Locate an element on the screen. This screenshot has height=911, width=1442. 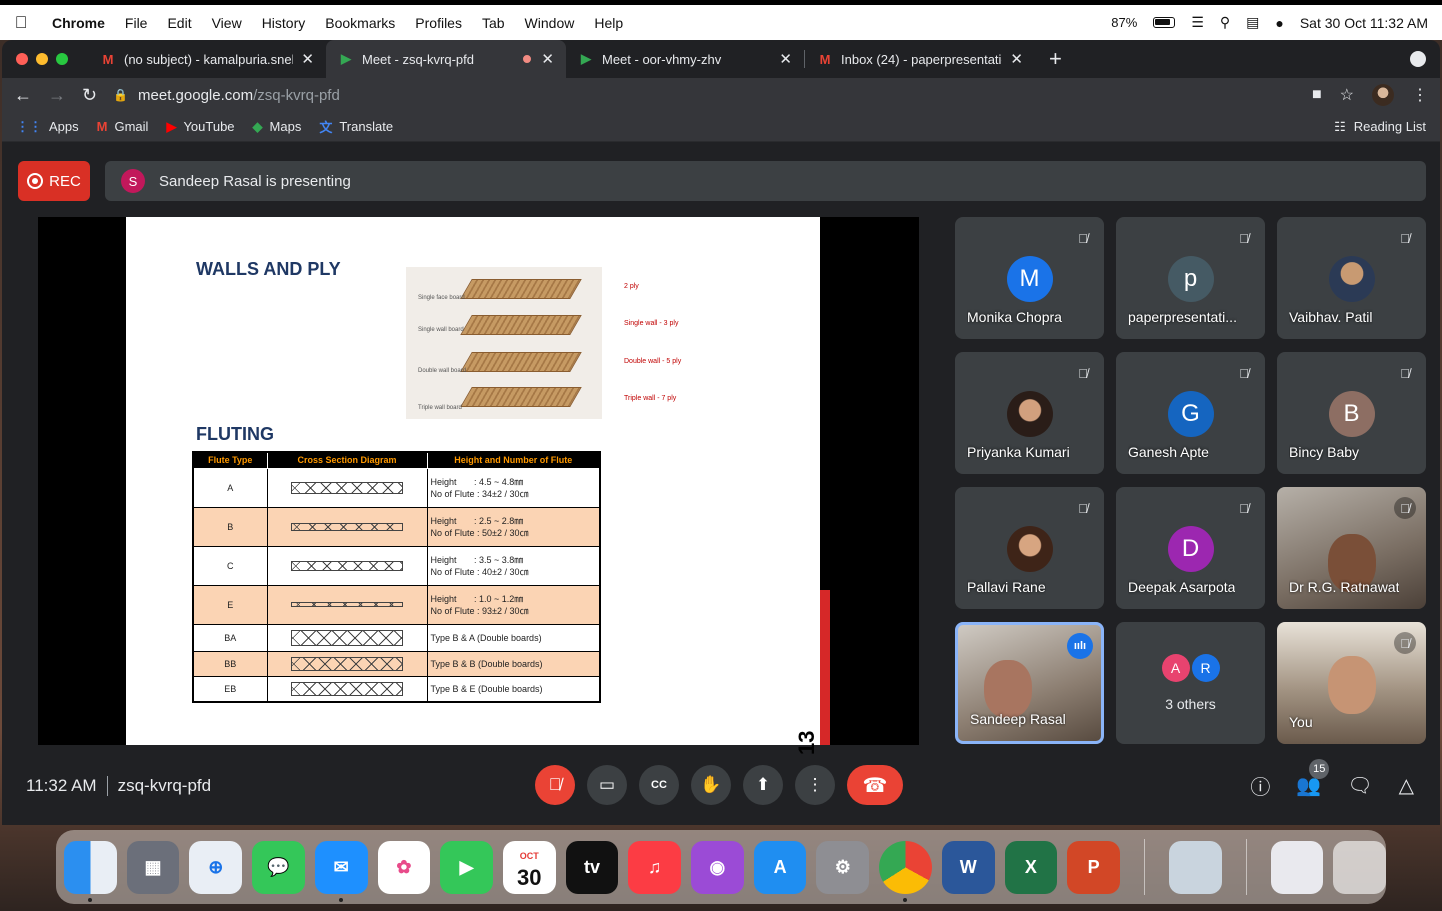
menu-profiles: Profiles is located at coordinates (438, 23).